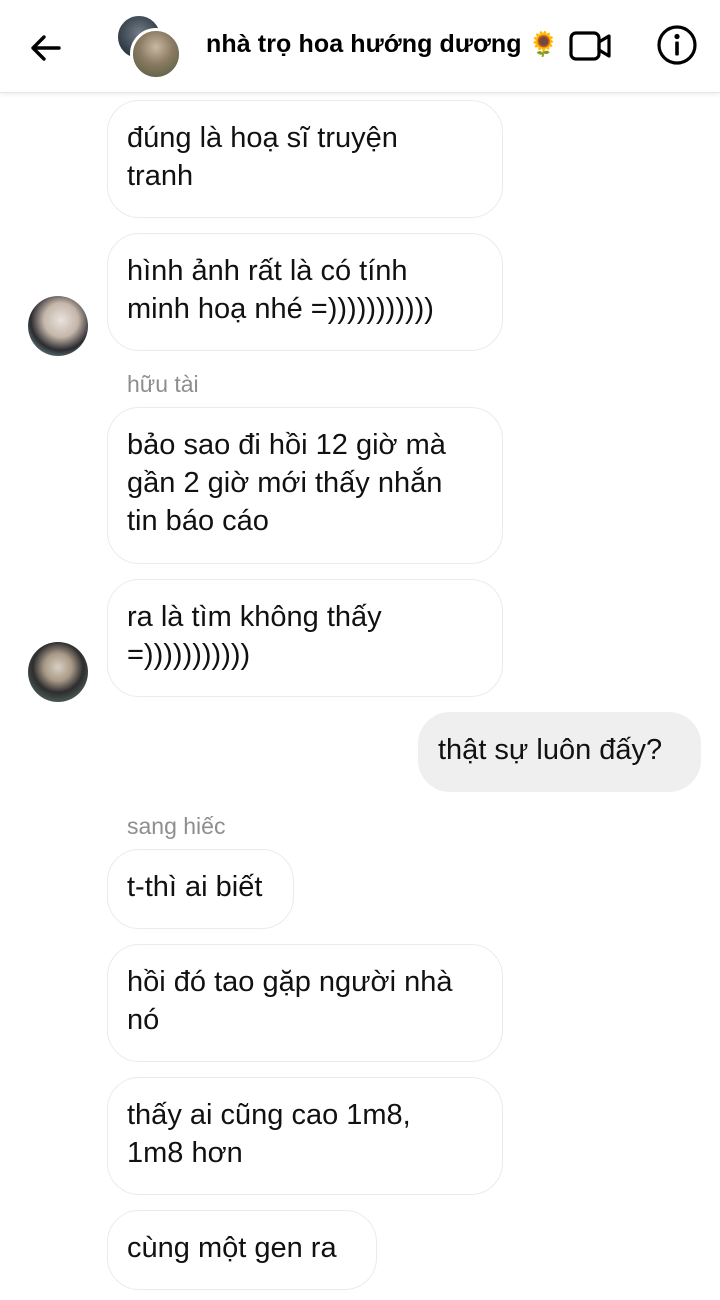 Image resolution: width=720 pixels, height=1300 pixels. Describe the element at coordinates (269, 1134) in the screenshot. I see `message-text: thấy ai cũng cao 1m8, 1m8 hơn` at that location.